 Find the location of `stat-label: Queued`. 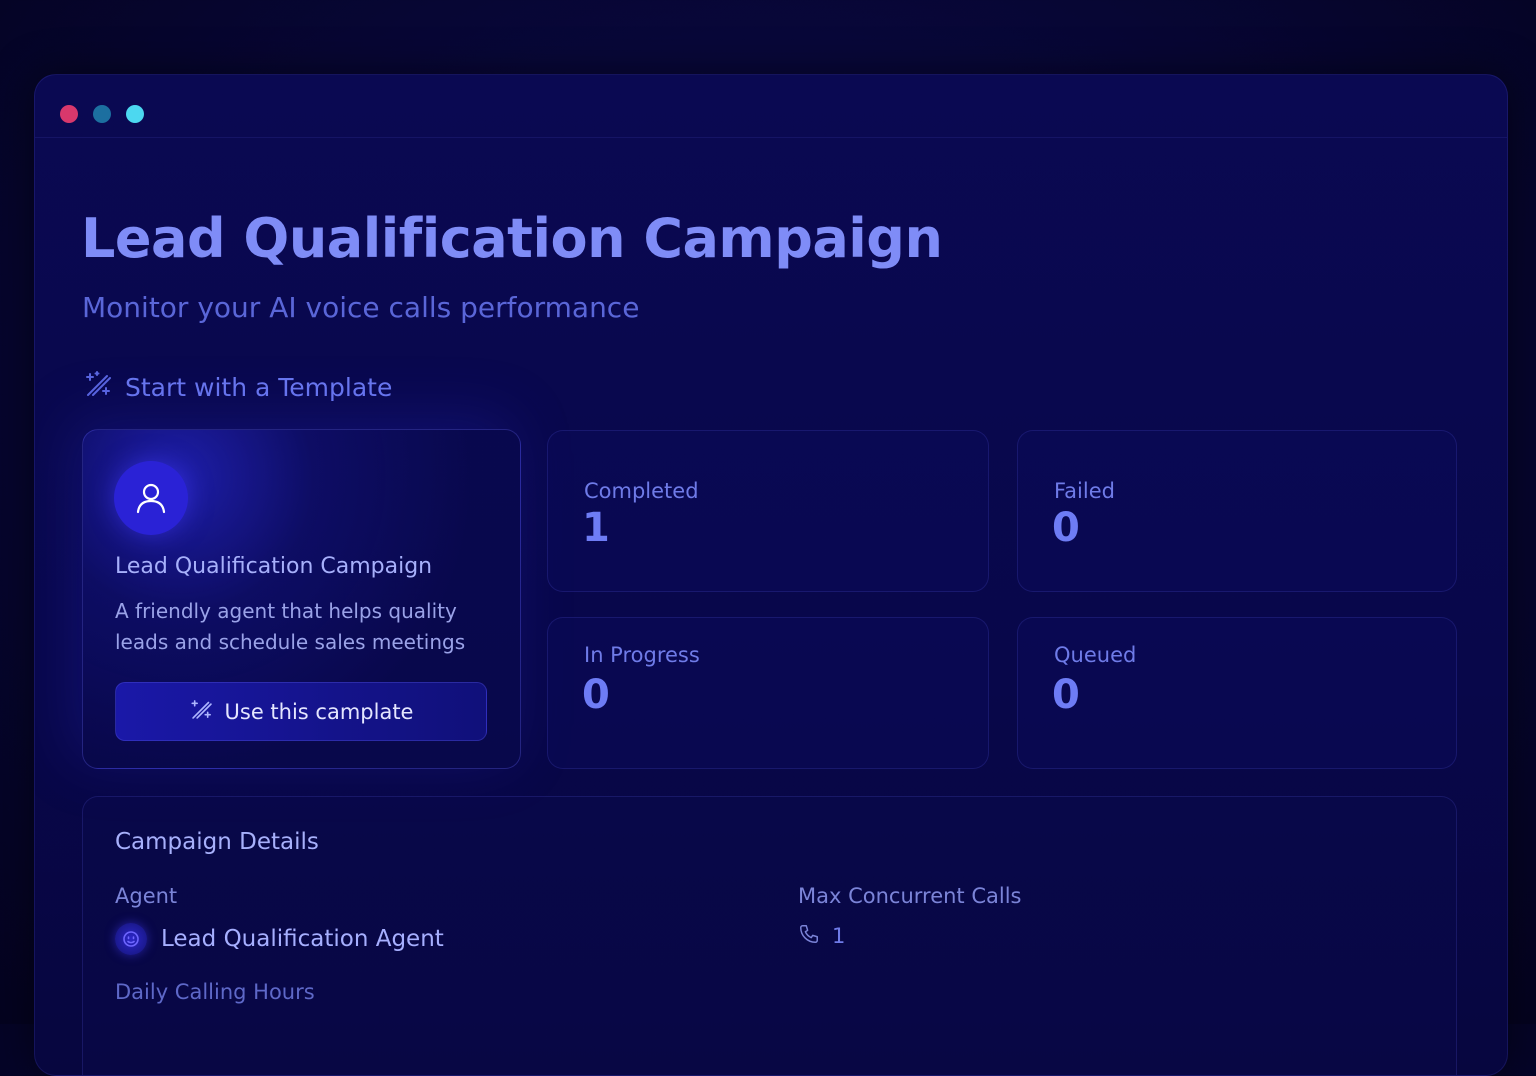

stat-label: Queued is located at coordinates (1095, 655).